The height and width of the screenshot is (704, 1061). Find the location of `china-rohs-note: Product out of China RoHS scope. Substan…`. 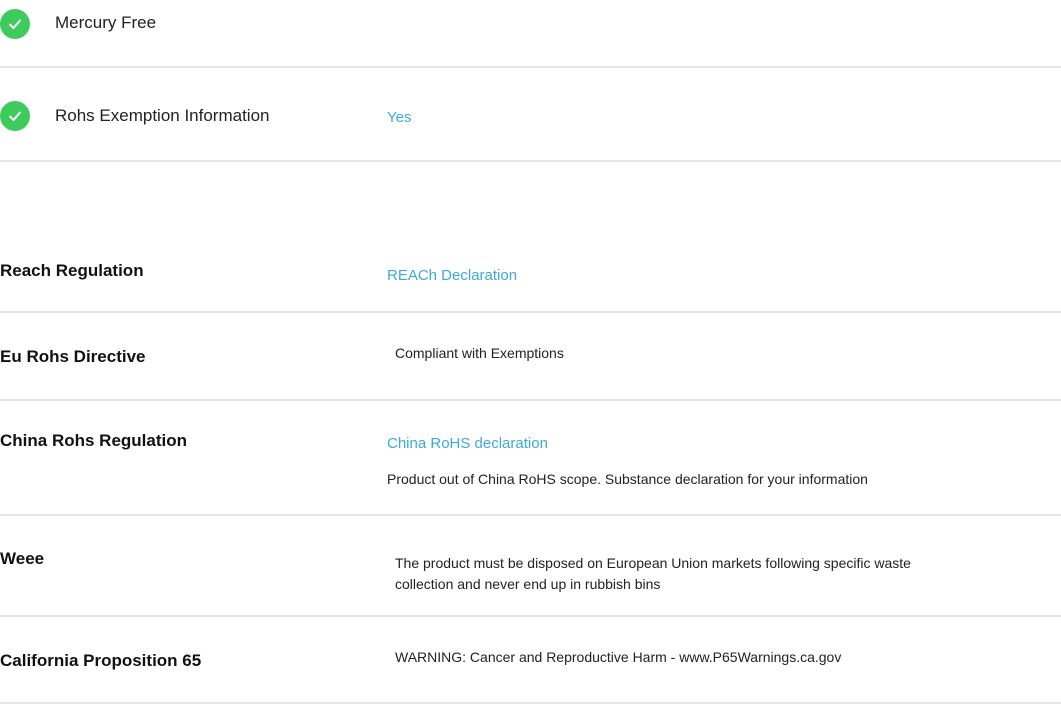

china-rohs-note: Product out of China RoHS scope. Substan… is located at coordinates (627, 479).